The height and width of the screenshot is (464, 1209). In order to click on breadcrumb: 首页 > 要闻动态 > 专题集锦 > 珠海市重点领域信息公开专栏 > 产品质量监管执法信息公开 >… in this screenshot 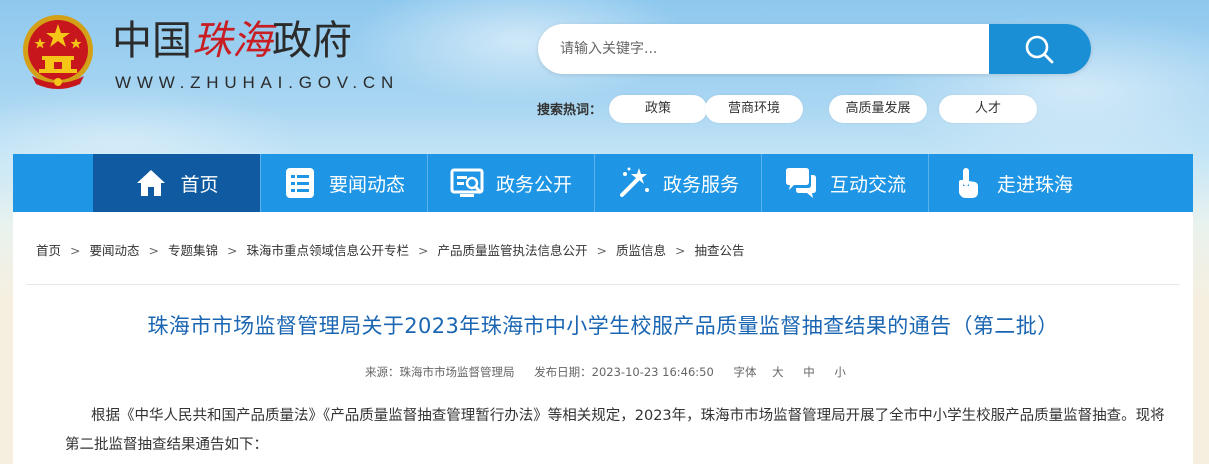, I will do `click(390, 250)`.